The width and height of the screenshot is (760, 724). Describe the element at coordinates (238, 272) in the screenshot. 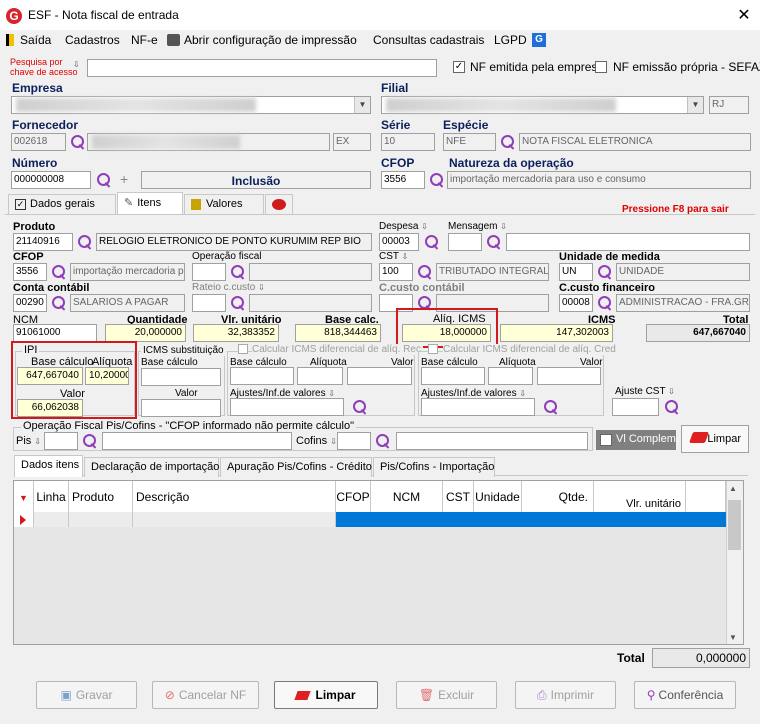

I see `operacao-search-icon` at that location.